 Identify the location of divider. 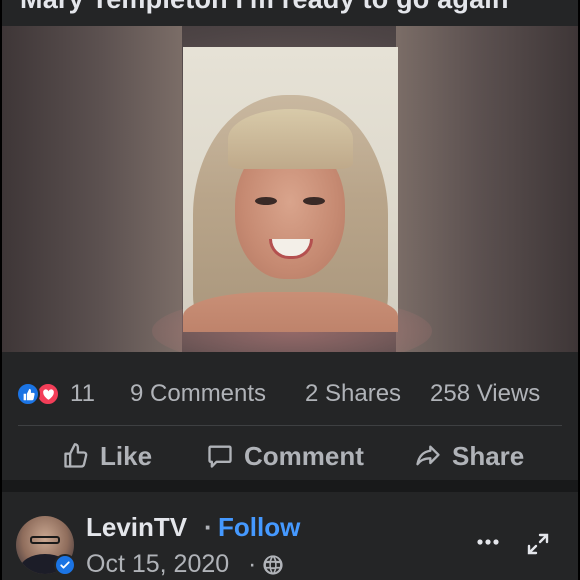
(290, 425).